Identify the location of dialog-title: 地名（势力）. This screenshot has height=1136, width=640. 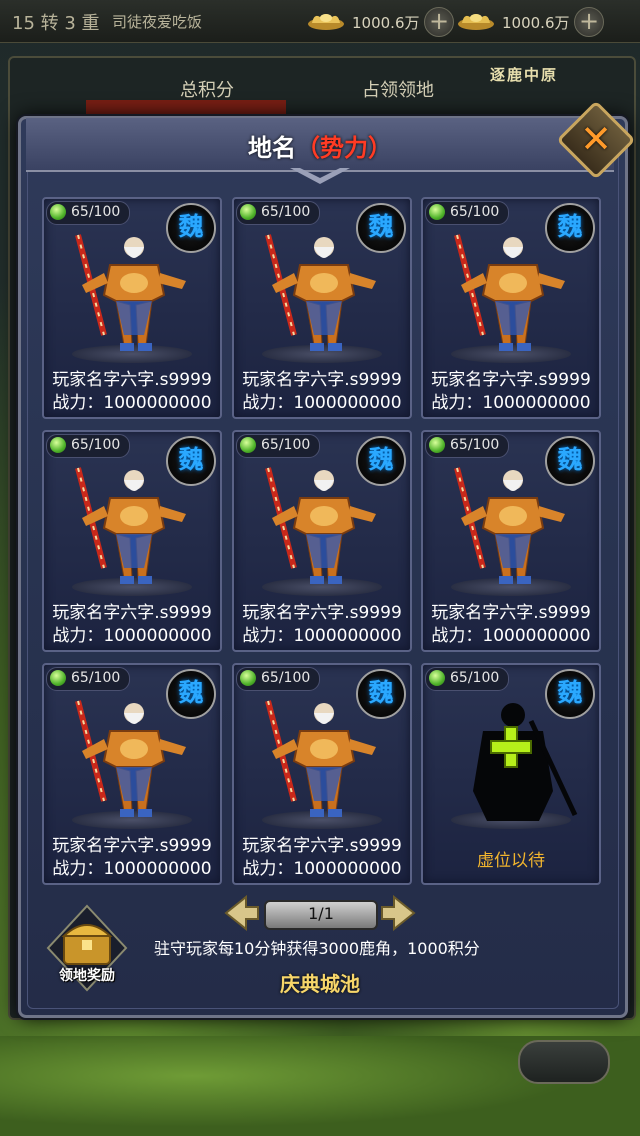
(320, 145).